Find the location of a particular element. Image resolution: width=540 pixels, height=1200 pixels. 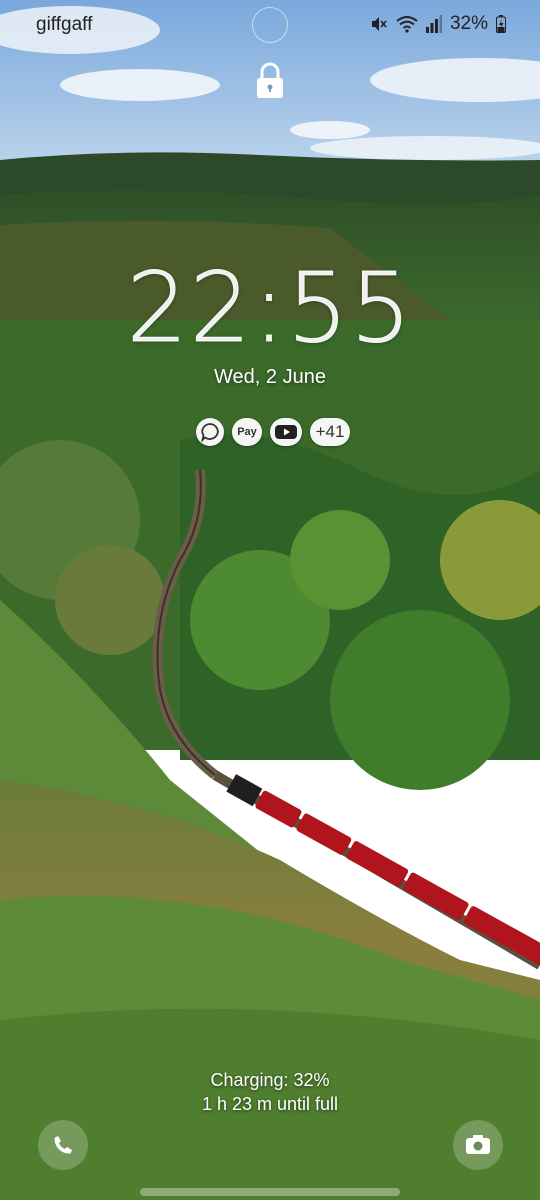

battery-percent: 32% is located at coordinates (468, 23).